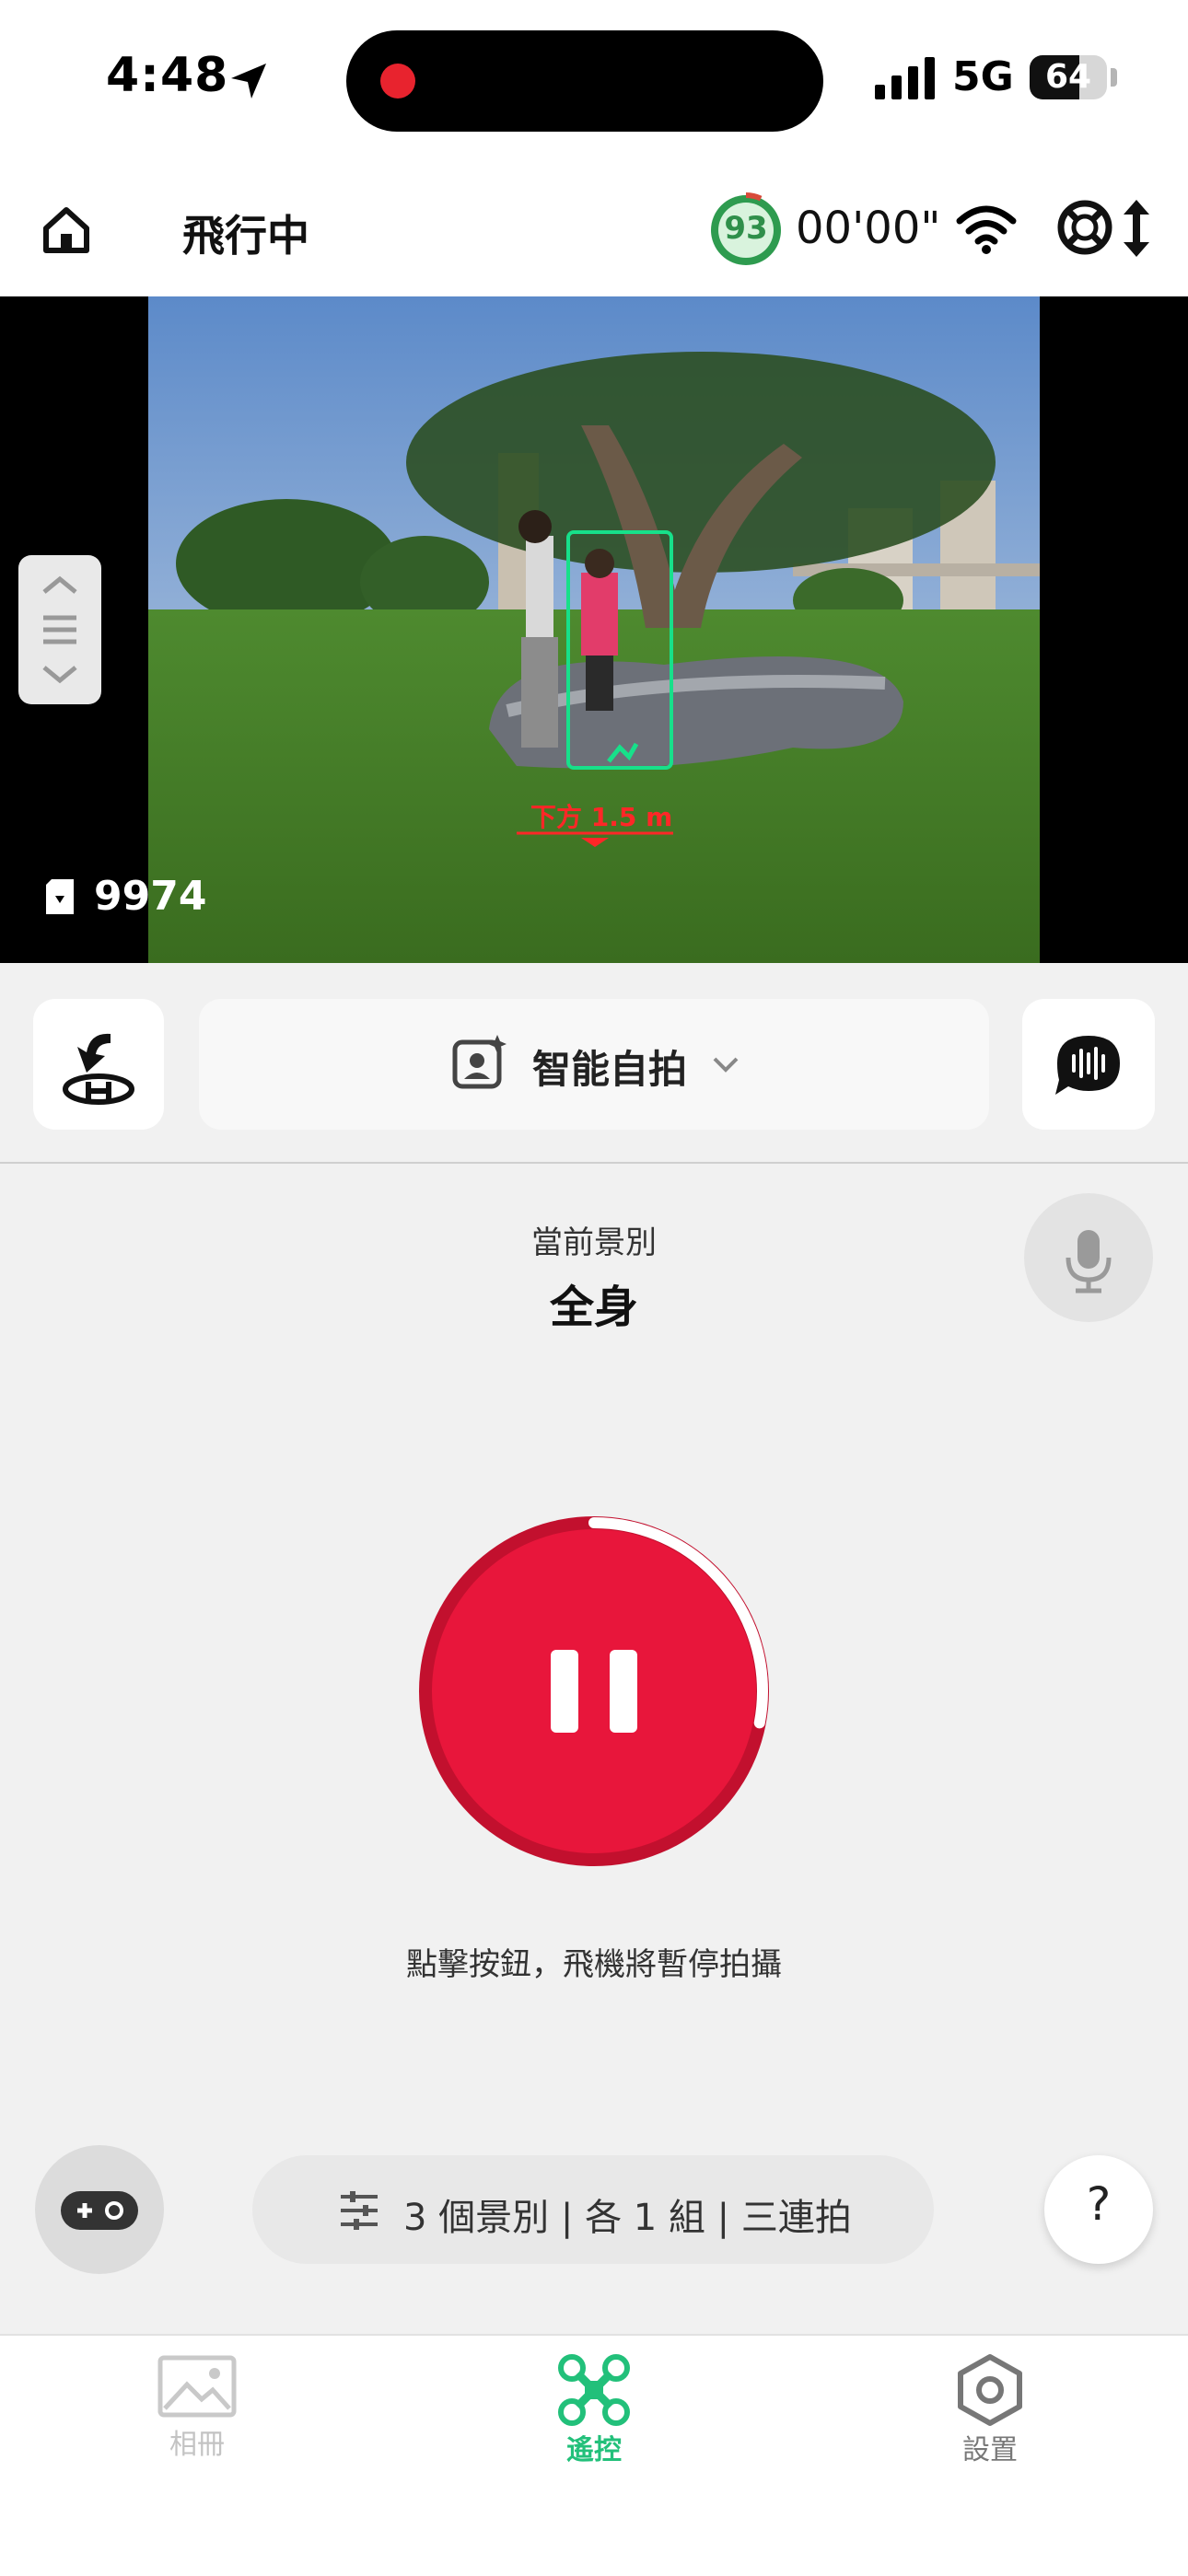 This screenshot has height=2576, width=1188. What do you see at coordinates (1099, 2204) in the screenshot?
I see `help-label: ?` at bounding box center [1099, 2204].